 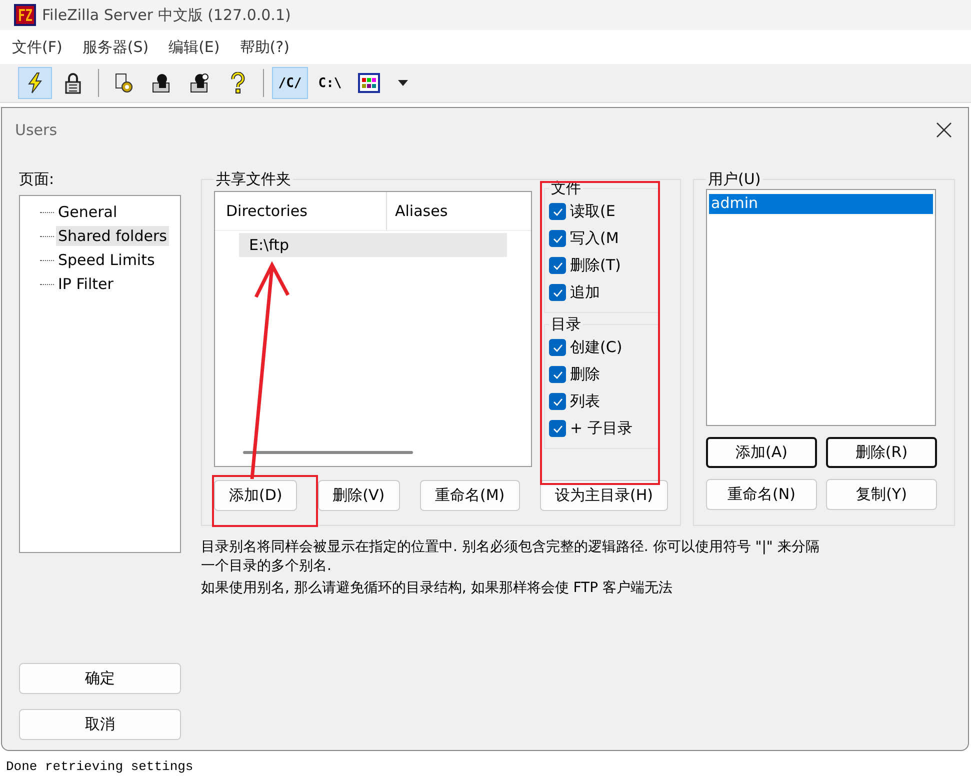 I want to click on tree-item: Speed Limits, so click(x=106, y=260).